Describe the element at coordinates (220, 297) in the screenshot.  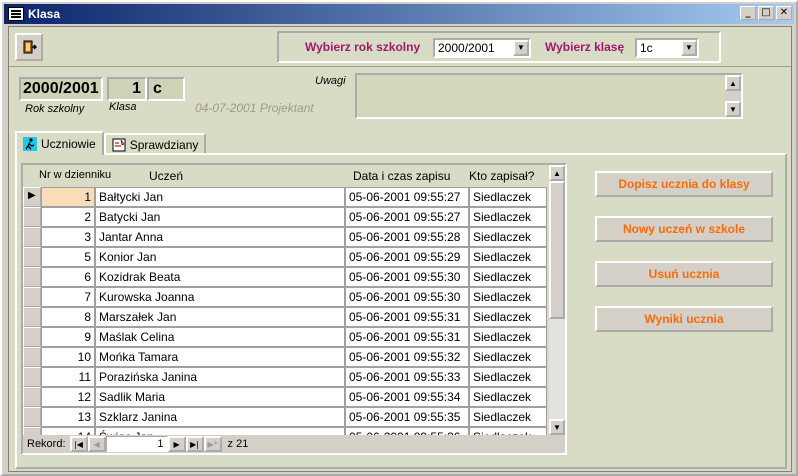
I see `cell-student: Kurowska Joanna` at that location.